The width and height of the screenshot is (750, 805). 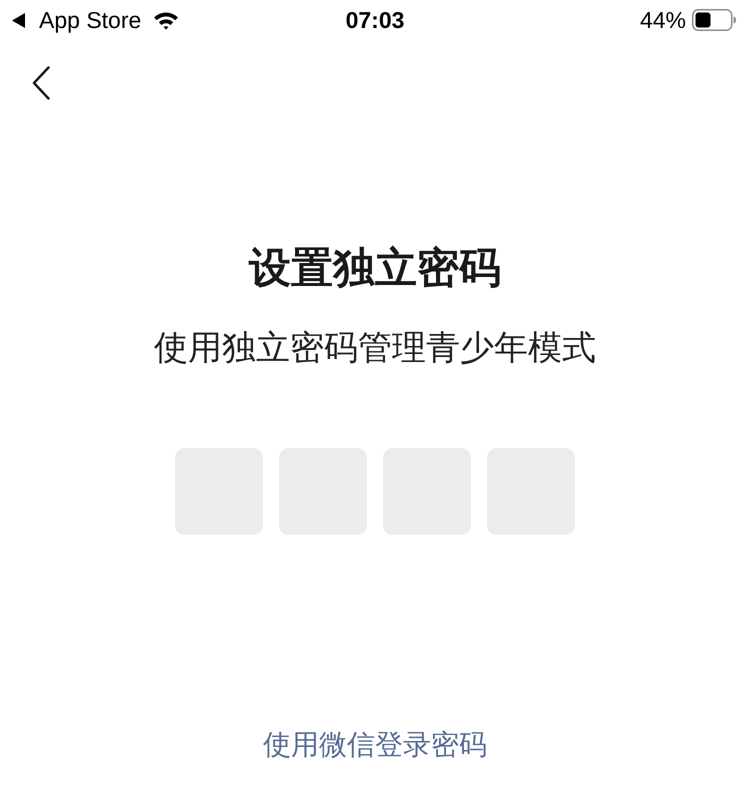 I want to click on battery-icon, so click(x=714, y=20).